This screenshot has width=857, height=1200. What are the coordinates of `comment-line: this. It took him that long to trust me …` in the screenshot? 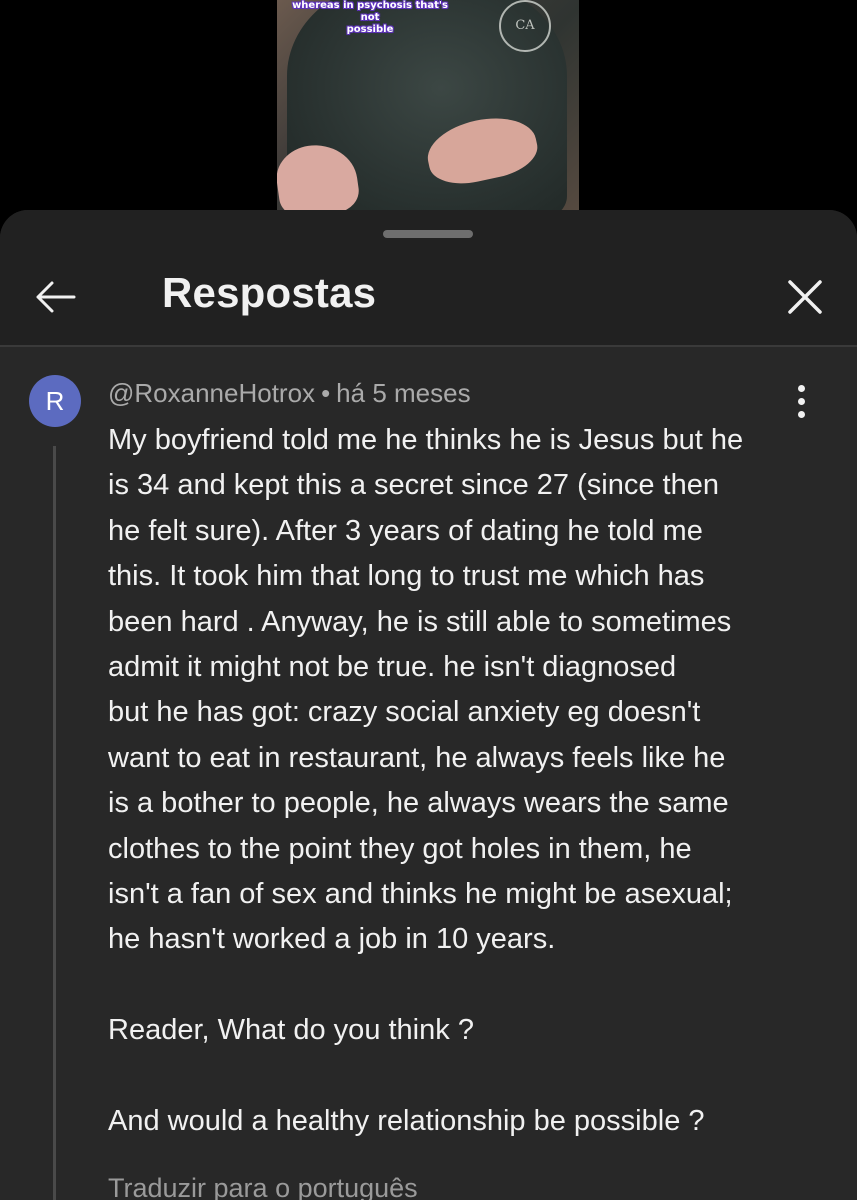 It's located at (406, 576).